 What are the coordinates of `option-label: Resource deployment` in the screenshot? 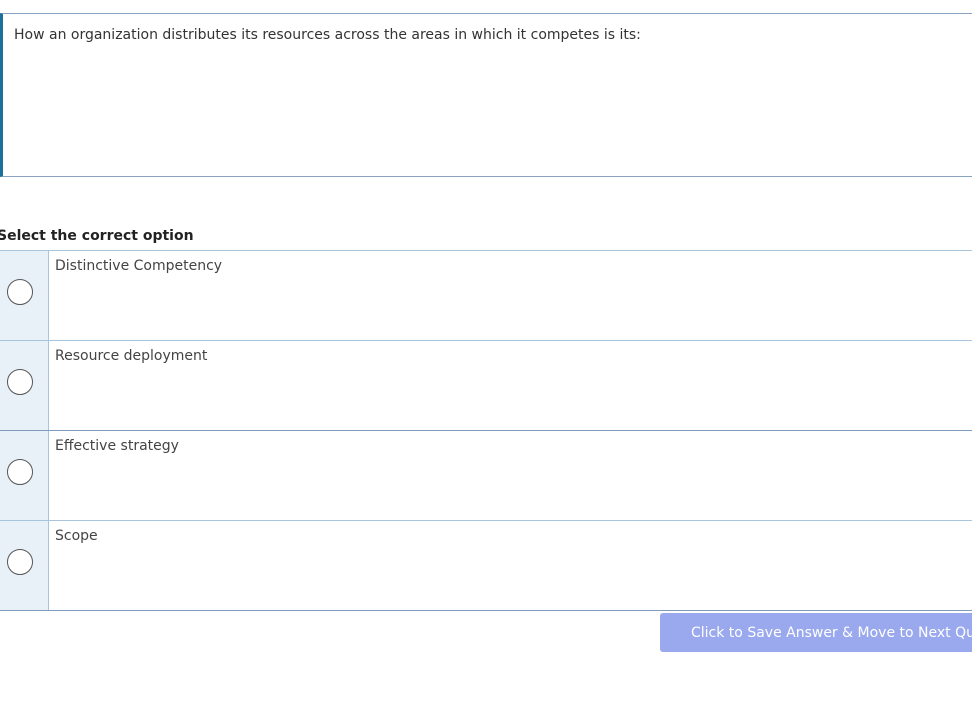 It's located at (131, 356).